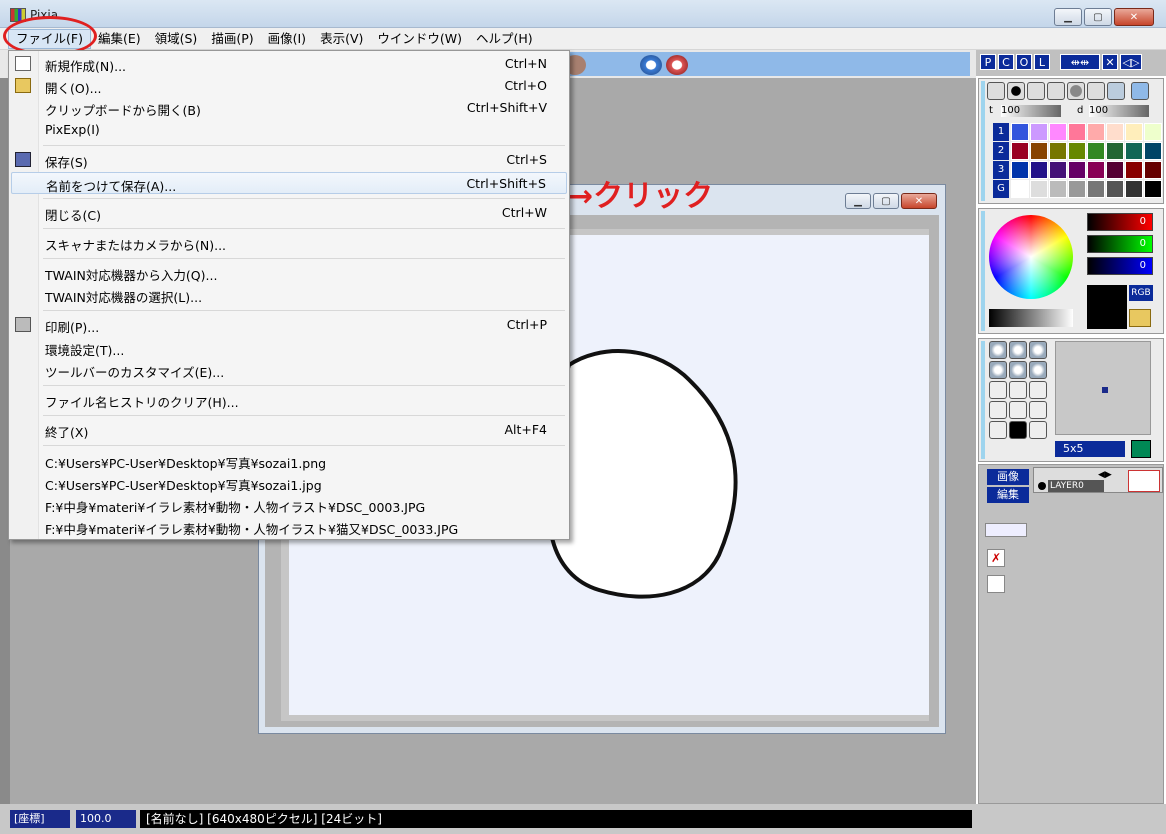 Image resolution: width=1166 pixels, height=834 pixels. I want to click on nav-edit-tab: 編集, so click(1008, 495).